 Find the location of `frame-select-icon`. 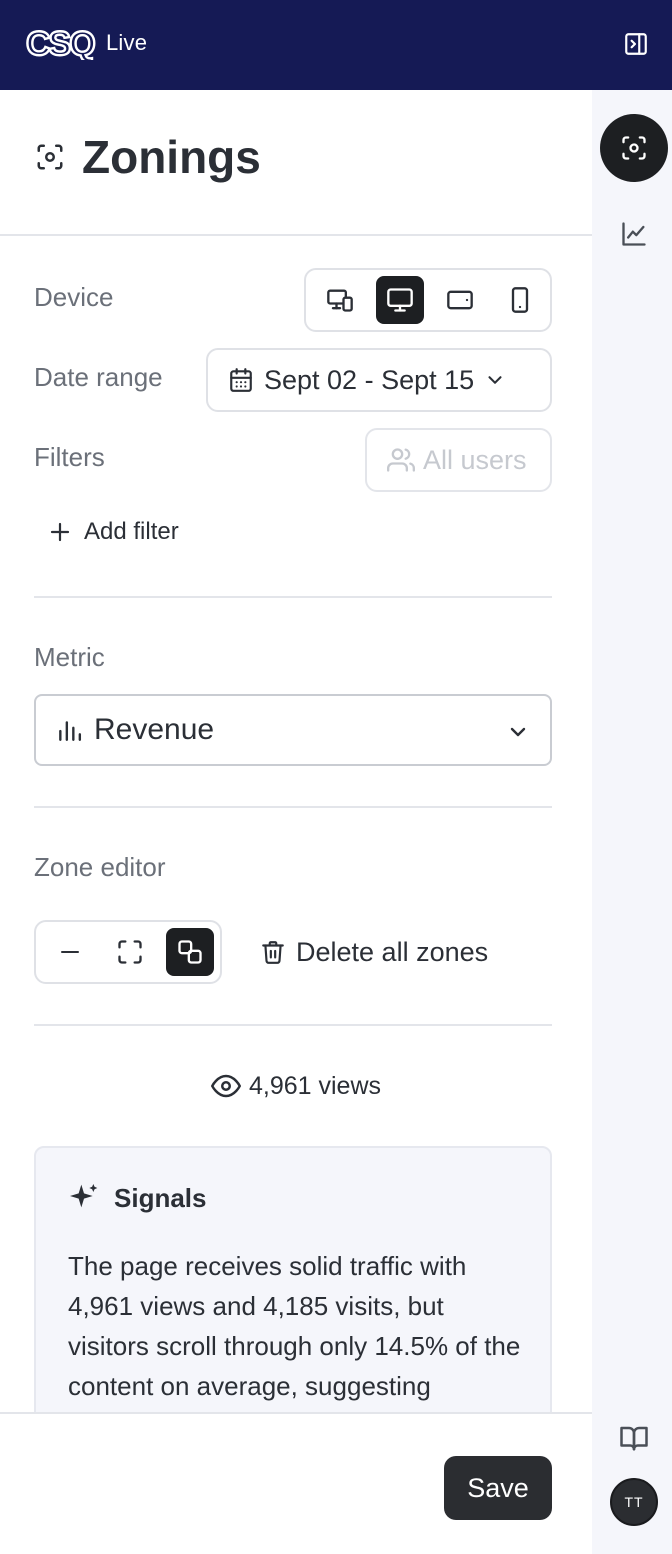

frame-select-icon is located at coordinates (130, 952).